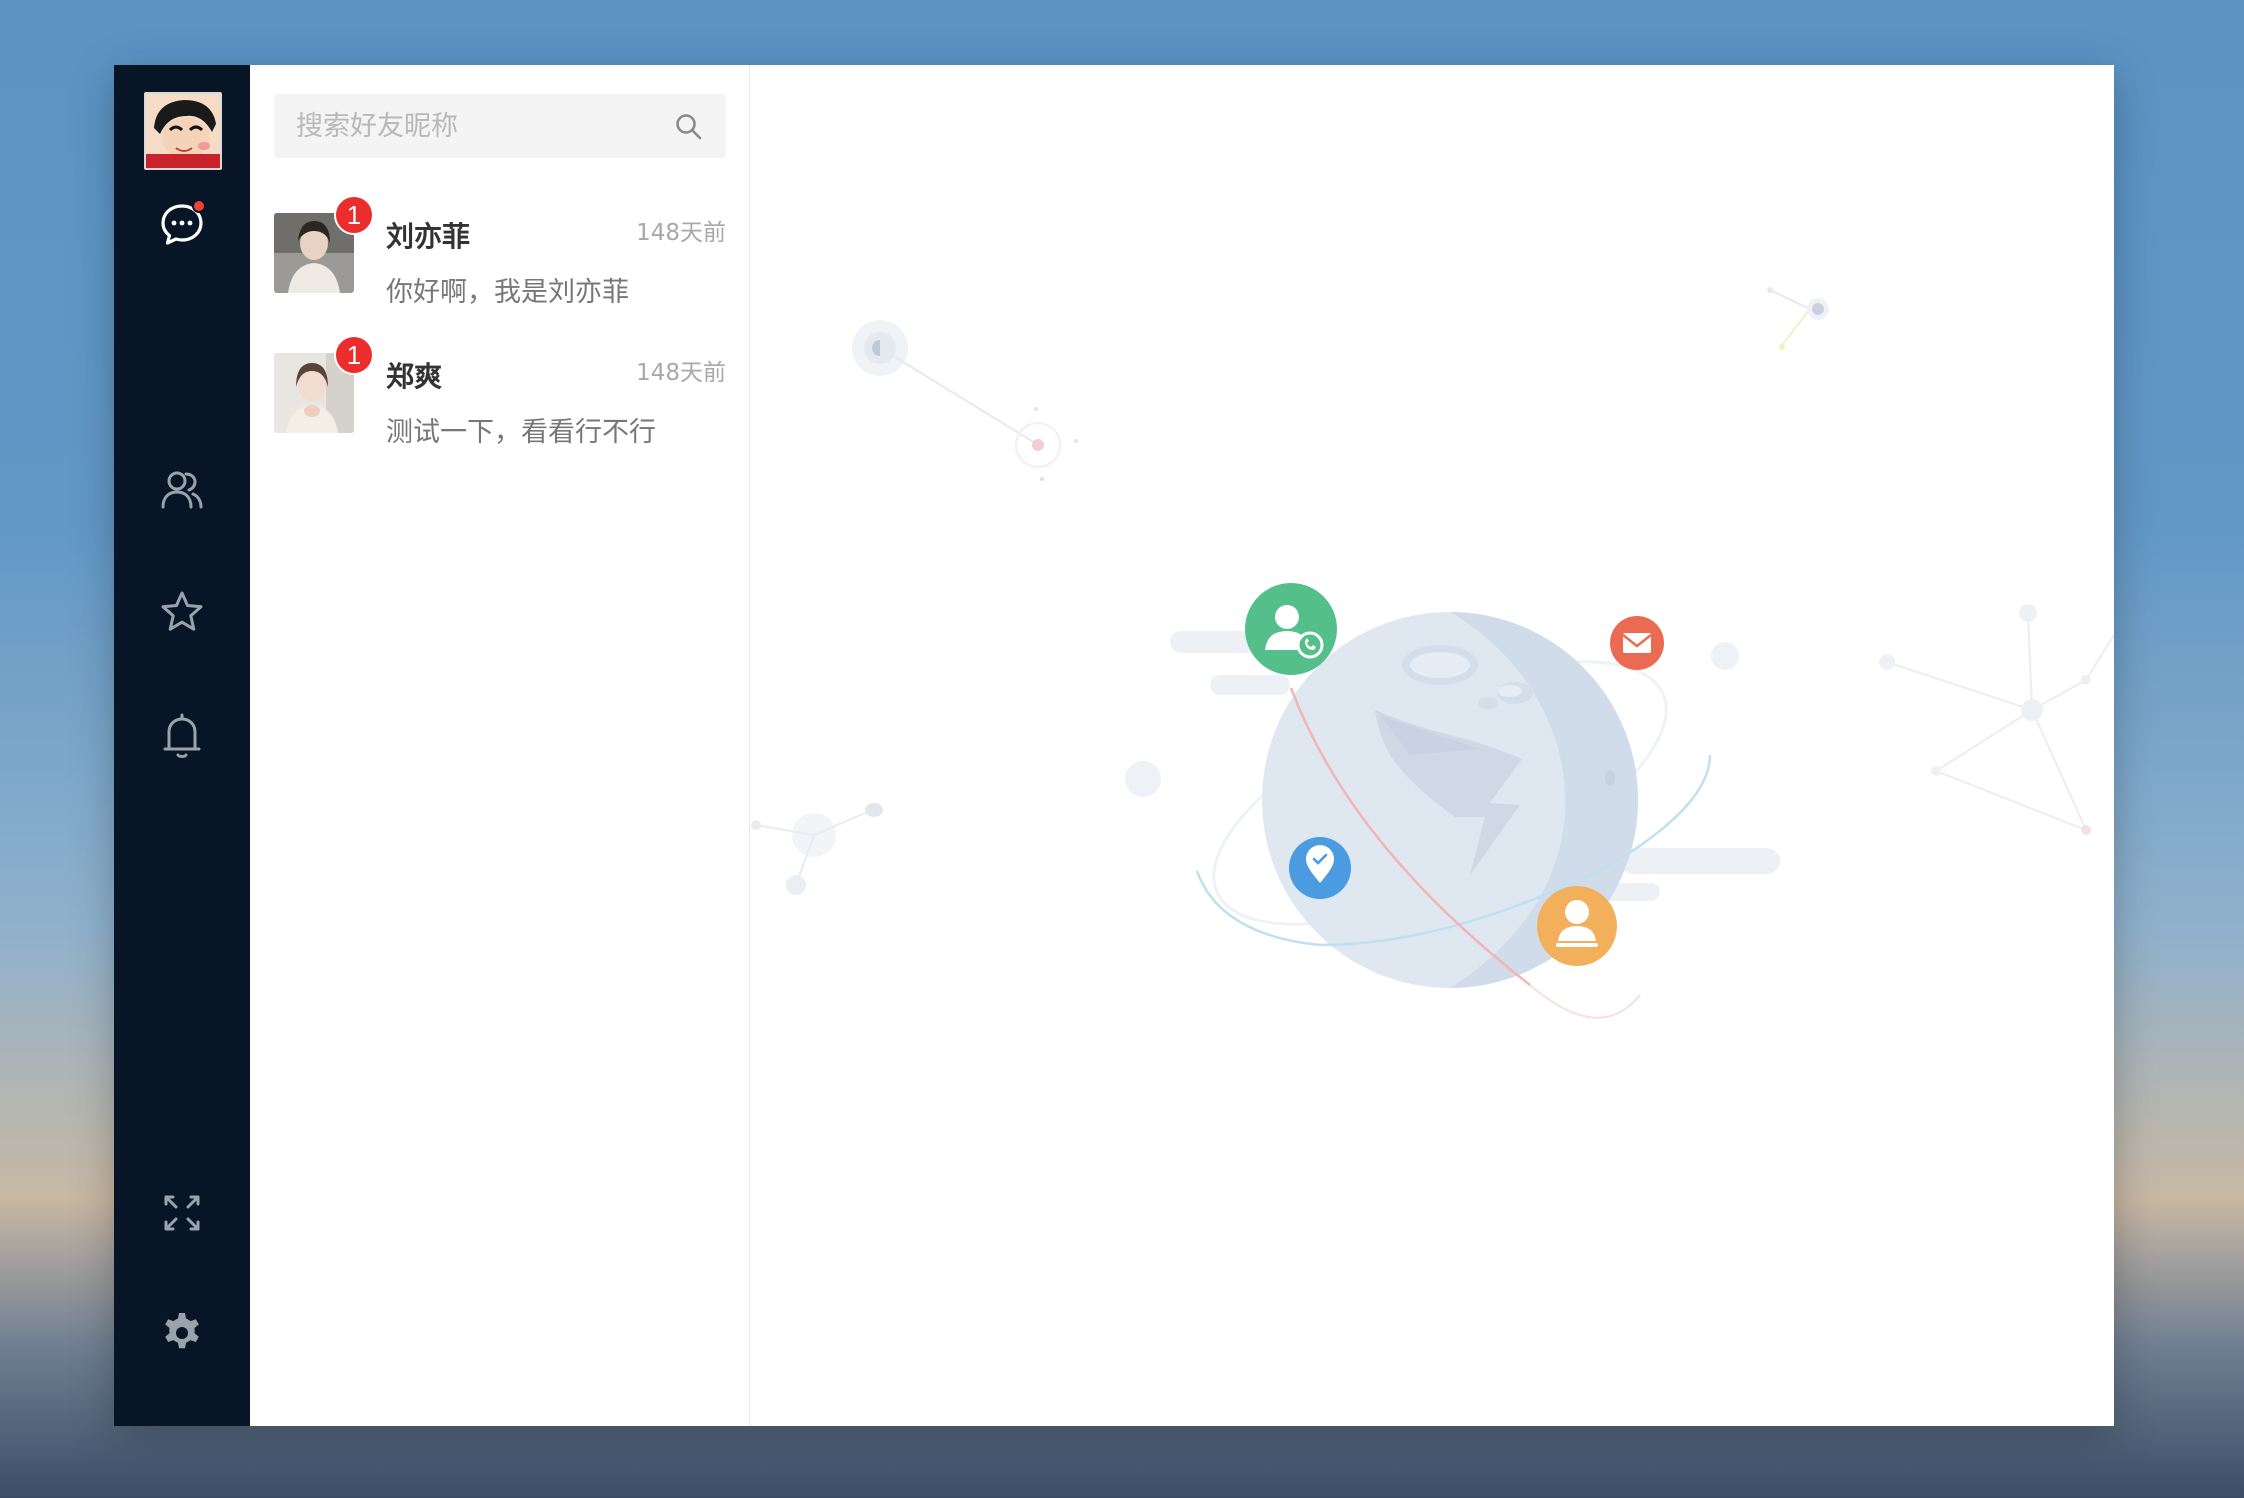 The width and height of the screenshot is (2244, 1498). I want to click on bell-icon, so click(182, 736).